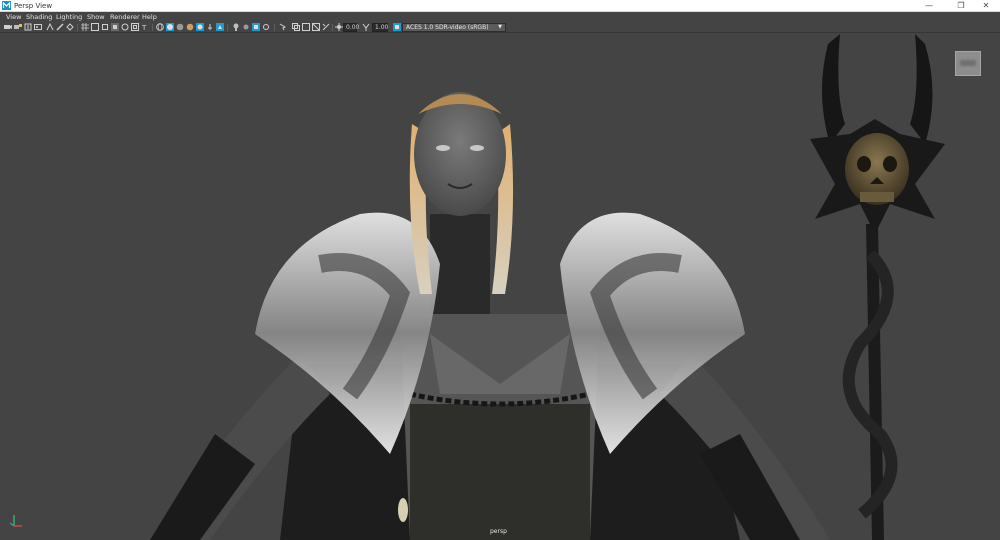  What do you see at coordinates (125, 17) in the screenshot?
I see `menu-renderer: Renderer` at bounding box center [125, 17].